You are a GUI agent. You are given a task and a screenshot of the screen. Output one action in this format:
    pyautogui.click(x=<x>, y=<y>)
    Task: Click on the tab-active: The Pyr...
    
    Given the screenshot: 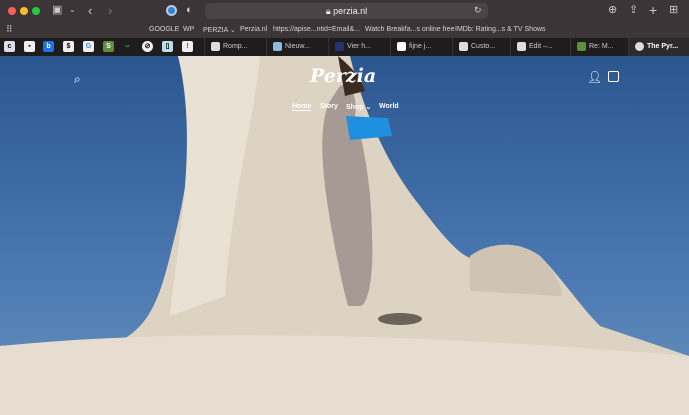 What is the action you would take?
    pyautogui.click(x=658, y=47)
    